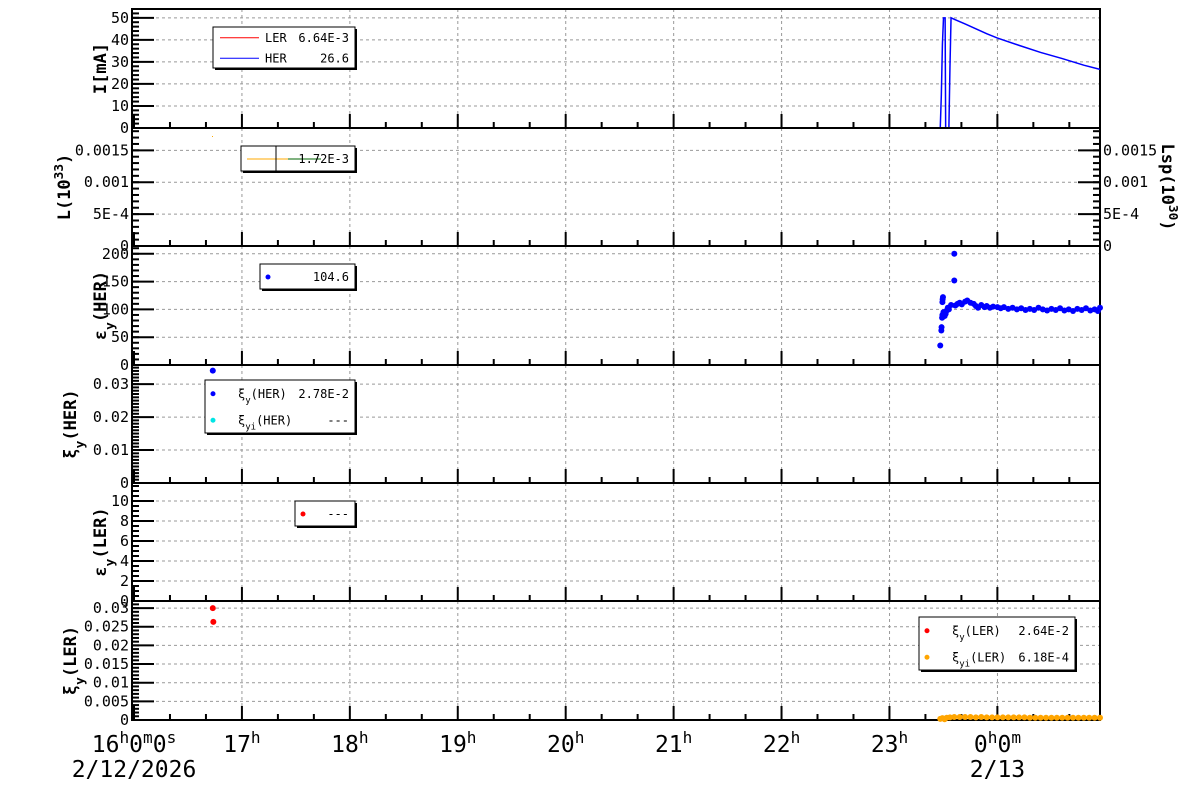 The height and width of the screenshot is (802, 1200). I want to click on y-tick-label: 0.001, so click(106, 182).